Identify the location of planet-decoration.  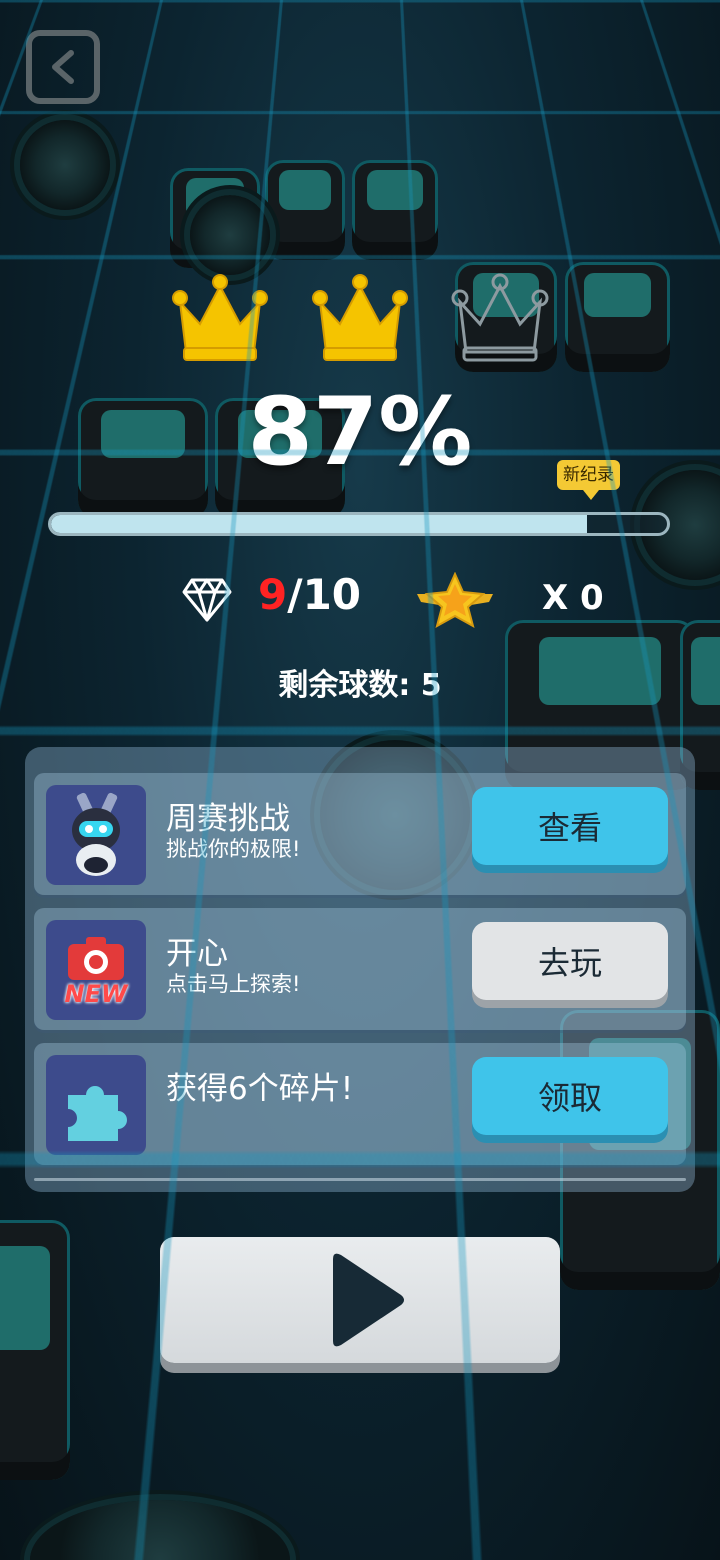
(65, 165).